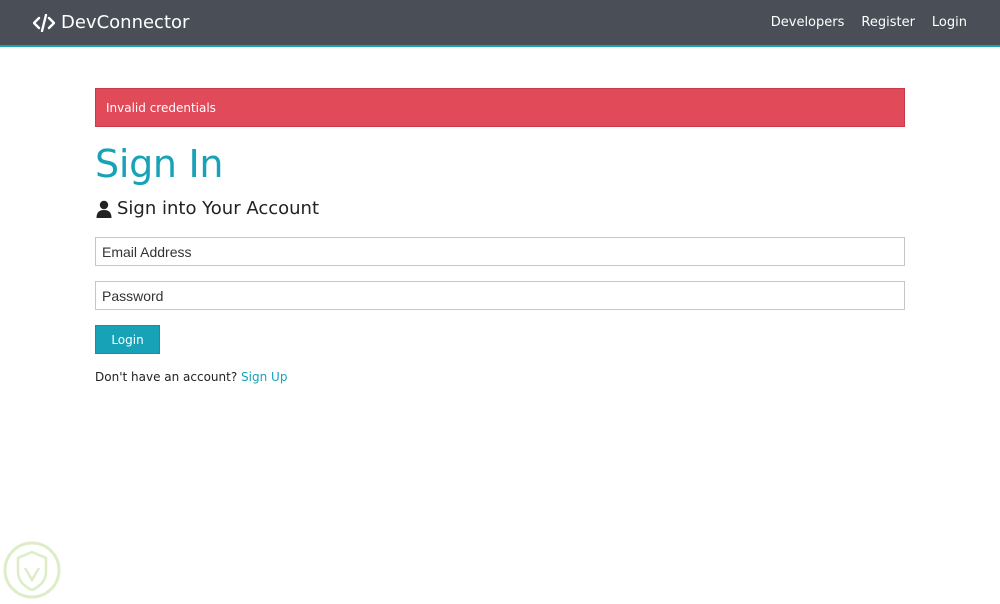 The width and height of the screenshot is (1000, 604). Describe the element at coordinates (949, 22) in the screenshot. I see `nav-link-login: Login` at that location.